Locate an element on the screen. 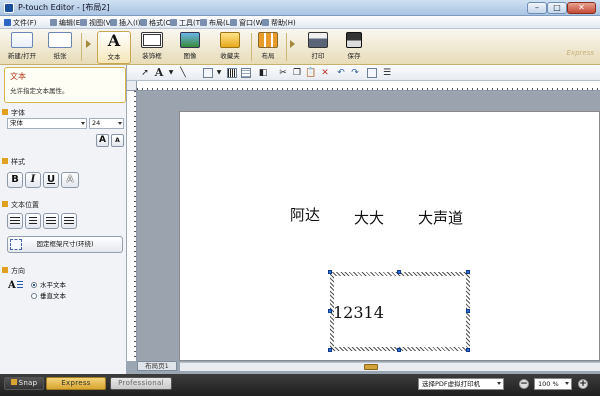 The height and width of the screenshot is (396, 600). edit-menu-icon is located at coordinates (53, 22).